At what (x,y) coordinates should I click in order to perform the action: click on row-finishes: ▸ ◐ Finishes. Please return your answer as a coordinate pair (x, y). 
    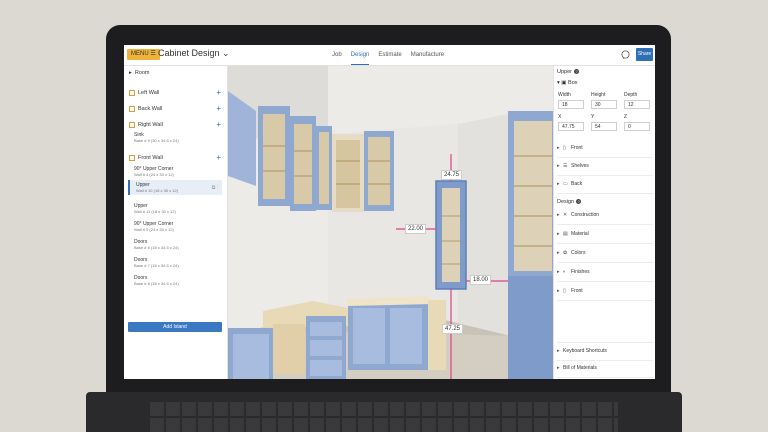
    Looking at the image, I should click on (605, 273).